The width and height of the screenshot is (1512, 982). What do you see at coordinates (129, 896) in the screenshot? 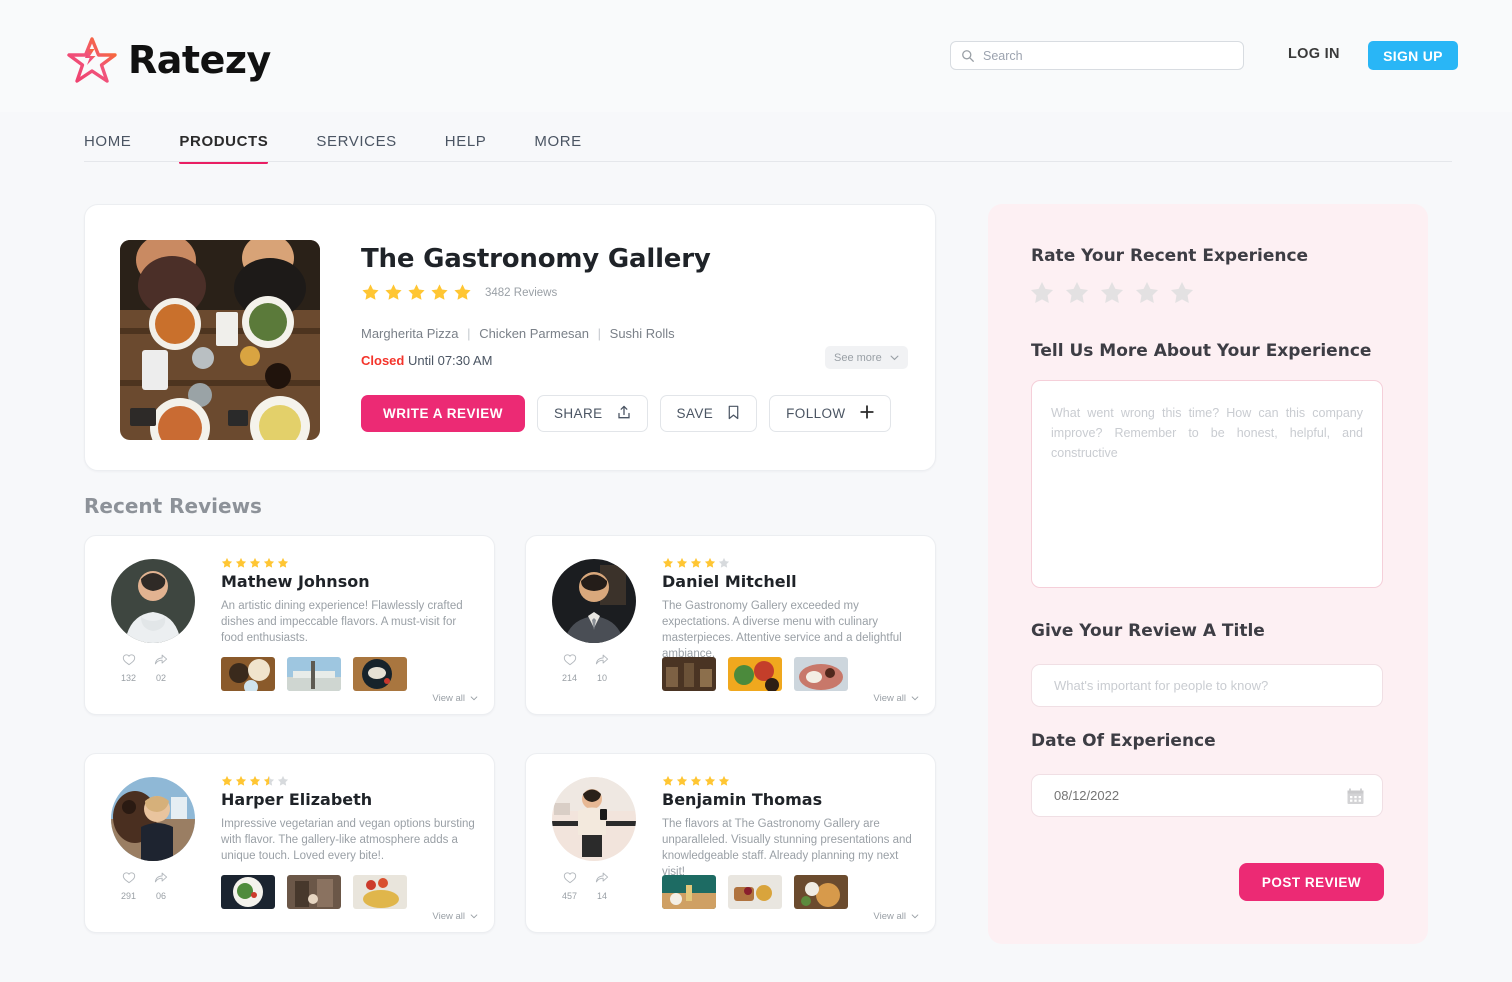
I see `like-count: 291` at bounding box center [129, 896].